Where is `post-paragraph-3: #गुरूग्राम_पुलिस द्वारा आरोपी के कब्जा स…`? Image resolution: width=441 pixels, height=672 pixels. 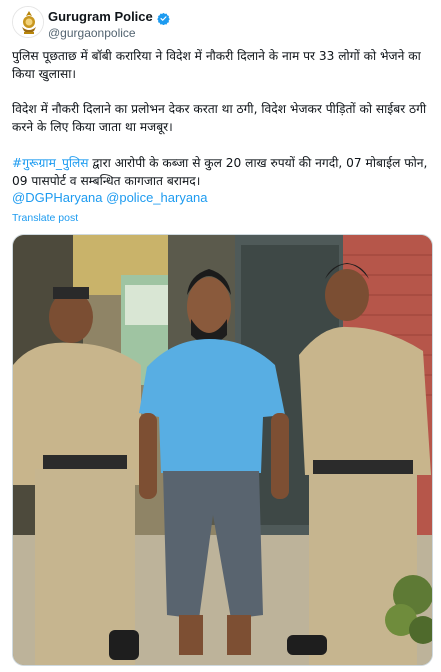
post-paragraph-3: #गुरूग्राम_पुलिस द्वारा आरोपी के कब्जा स… is located at coordinates (222, 172).